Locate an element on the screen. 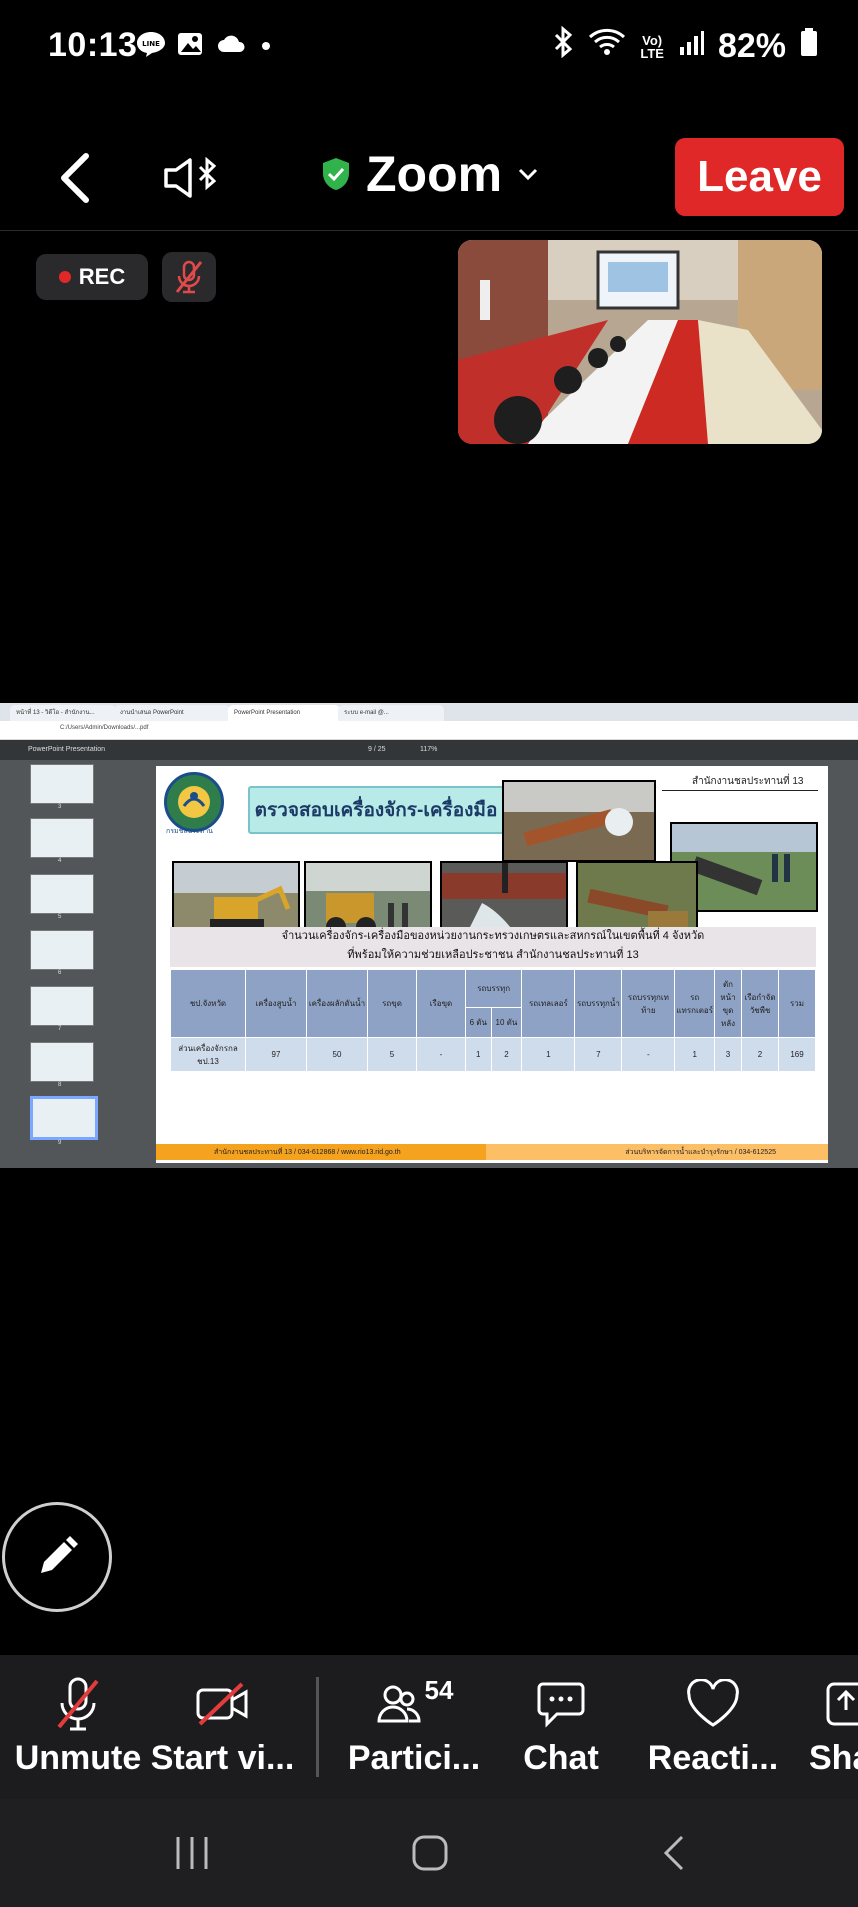 The width and height of the screenshot is (858, 1907). chat-icon is located at coordinates (561, 1705).